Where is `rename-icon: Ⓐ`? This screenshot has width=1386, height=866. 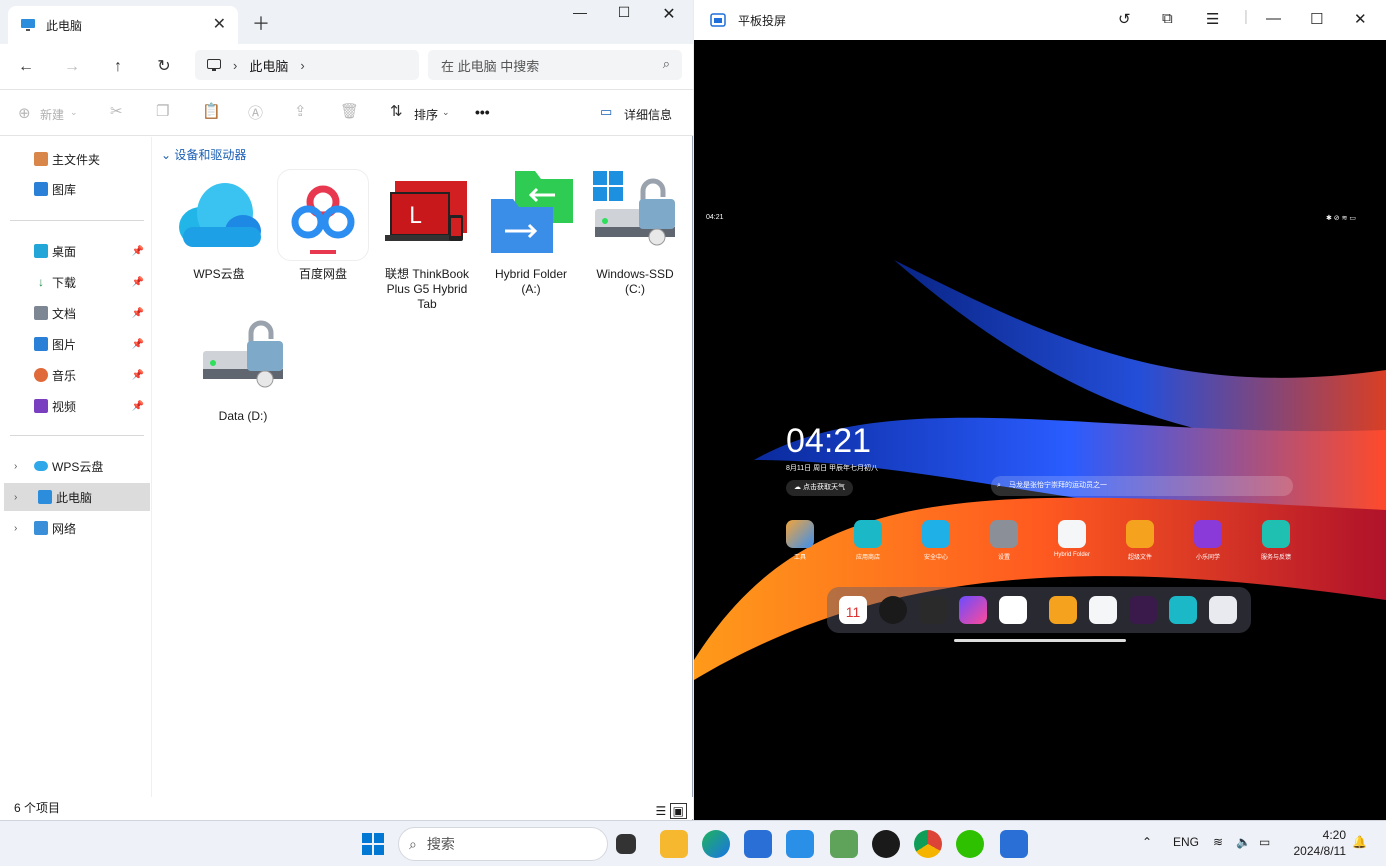
rename-icon: Ⓐ is located at coordinates (255, 112).